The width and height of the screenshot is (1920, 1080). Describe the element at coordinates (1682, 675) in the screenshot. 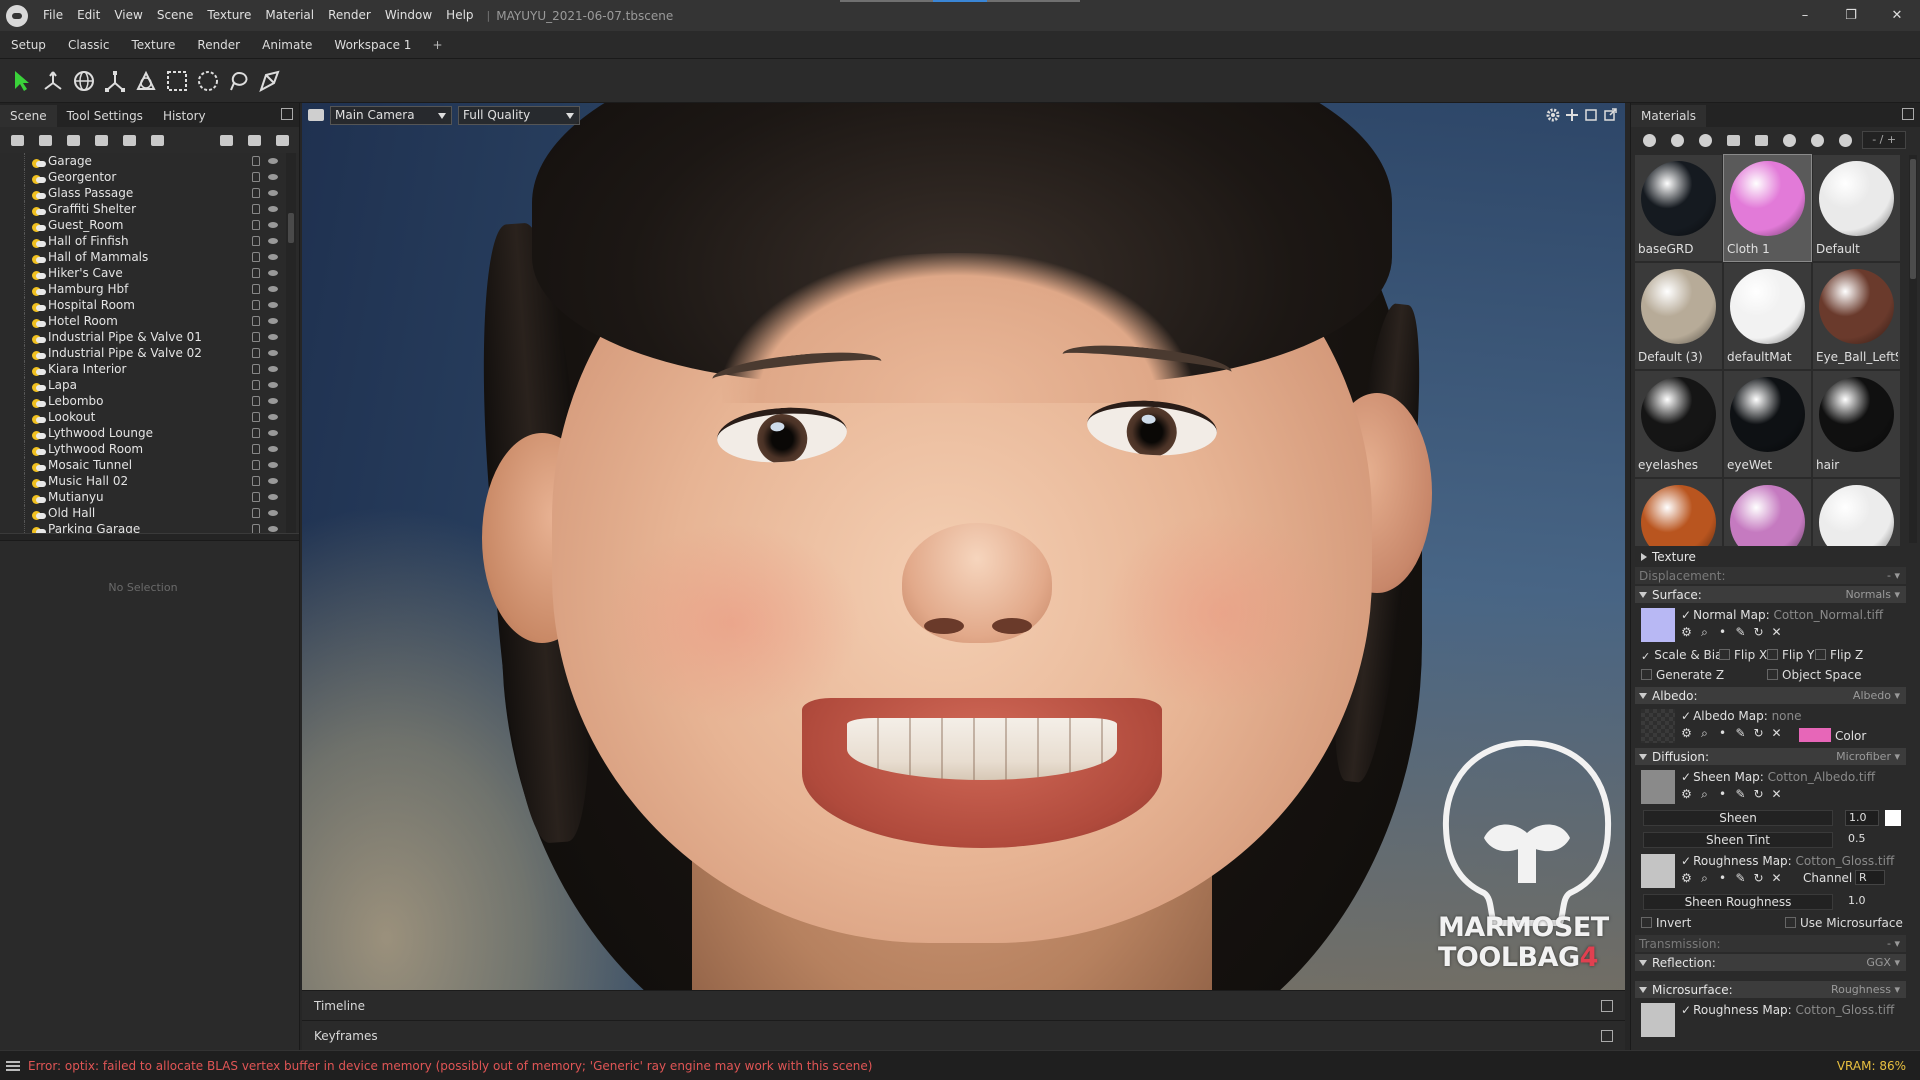

I see `generate-z-checkbox: Generate Z` at that location.